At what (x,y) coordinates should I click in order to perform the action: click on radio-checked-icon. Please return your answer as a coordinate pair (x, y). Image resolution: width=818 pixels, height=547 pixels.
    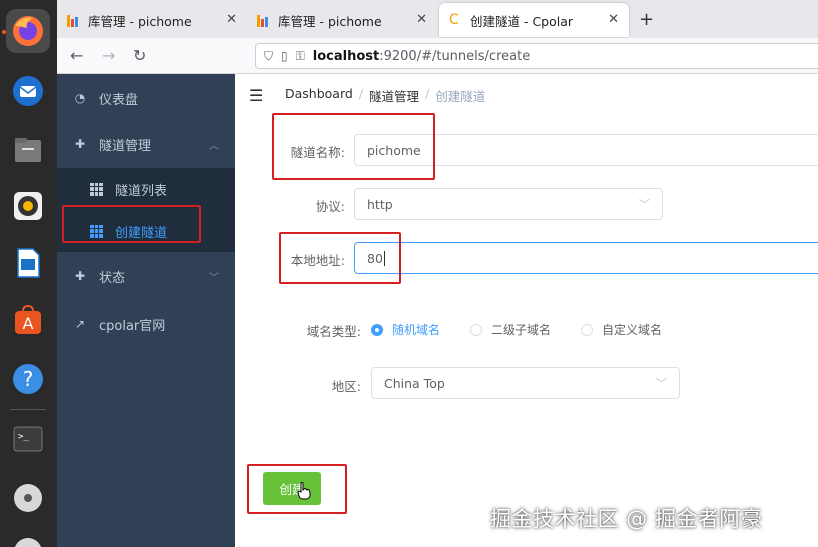
    Looking at the image, I should click on (377, 329).